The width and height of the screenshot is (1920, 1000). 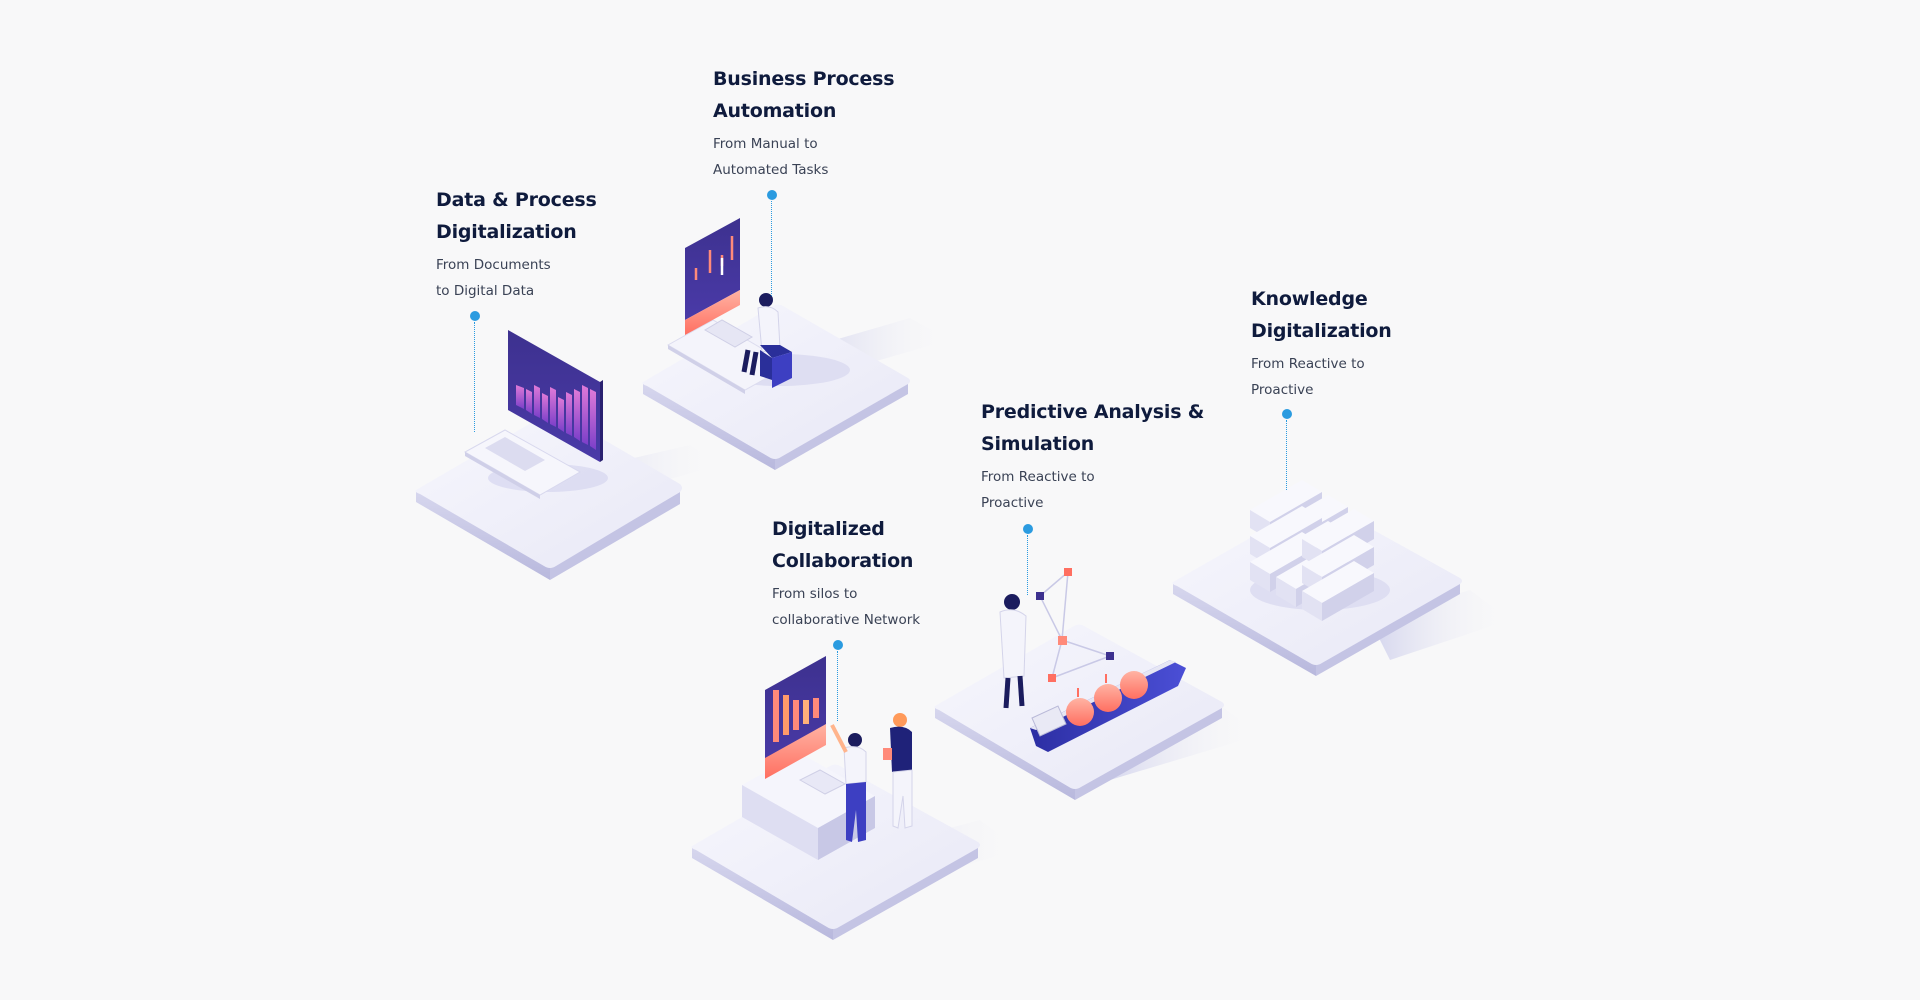 I want to click on stage-title: Digitalized Collaboration, so click(x=843, y=545).